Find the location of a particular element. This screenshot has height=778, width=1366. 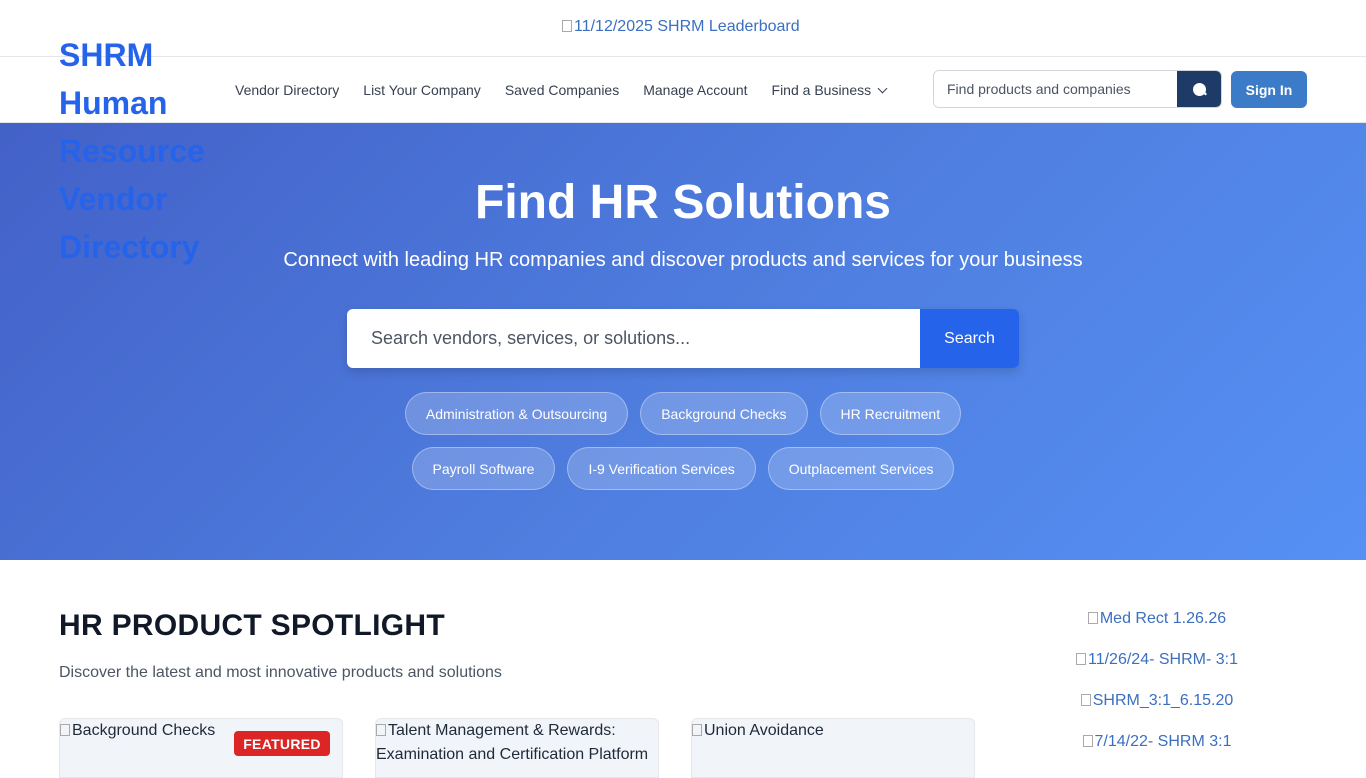

search-icon is located at coordinates (1199, 89).